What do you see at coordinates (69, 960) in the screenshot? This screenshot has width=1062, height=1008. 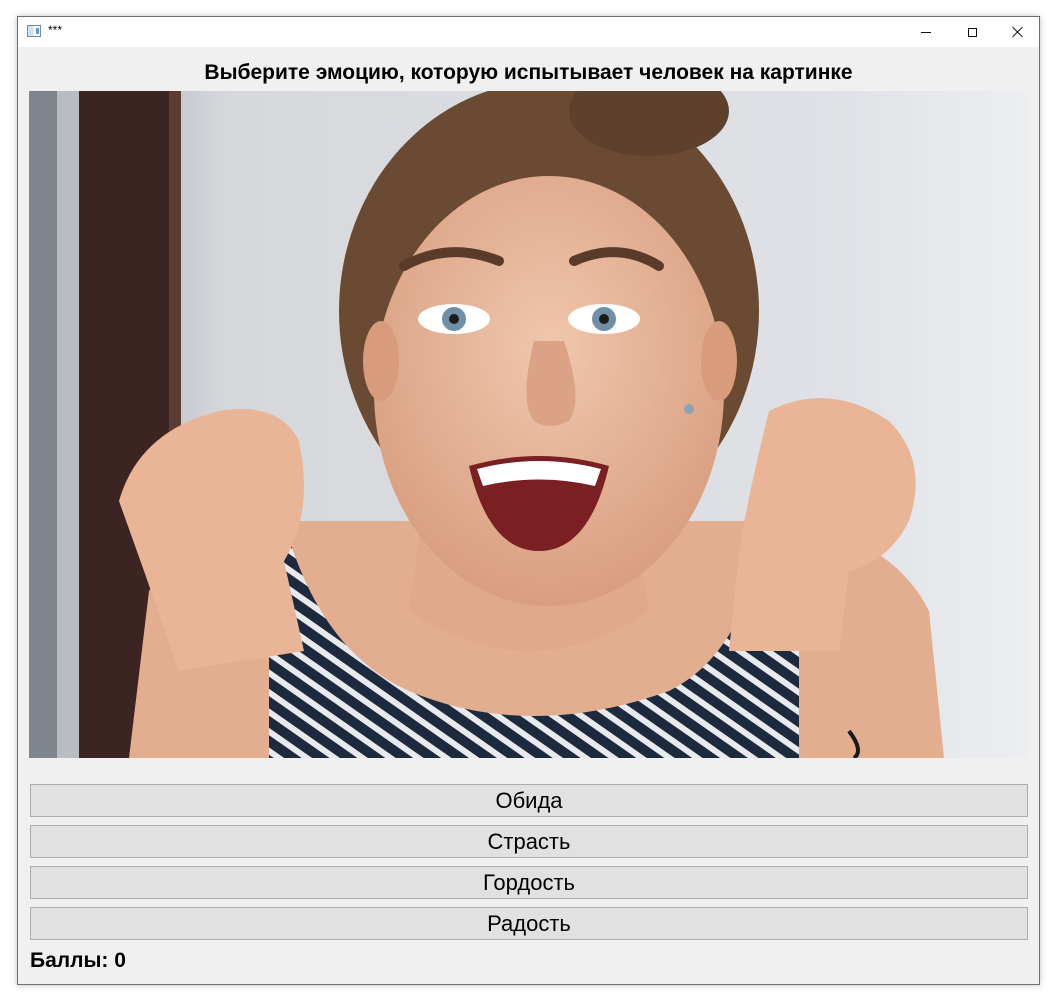 I see `score-label: Баллы:` at bounding box center [69, 960].